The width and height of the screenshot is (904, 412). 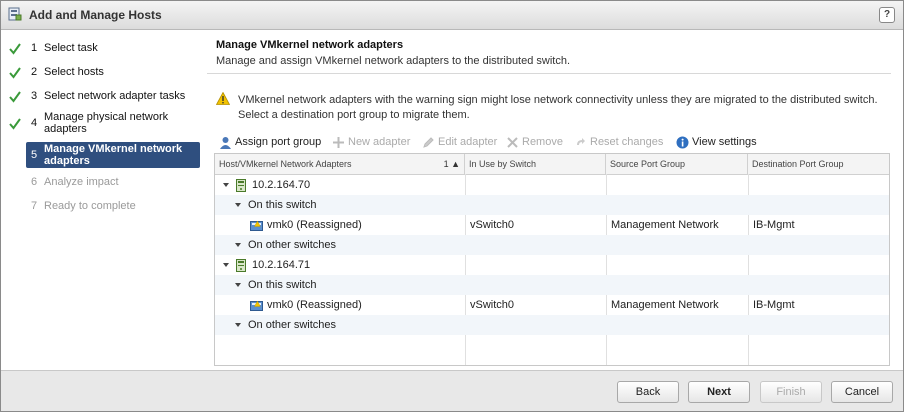 I want to click on step-select-network-adapter-tasks: 3 Select network adapter tasks, so click(x=103, y=97).